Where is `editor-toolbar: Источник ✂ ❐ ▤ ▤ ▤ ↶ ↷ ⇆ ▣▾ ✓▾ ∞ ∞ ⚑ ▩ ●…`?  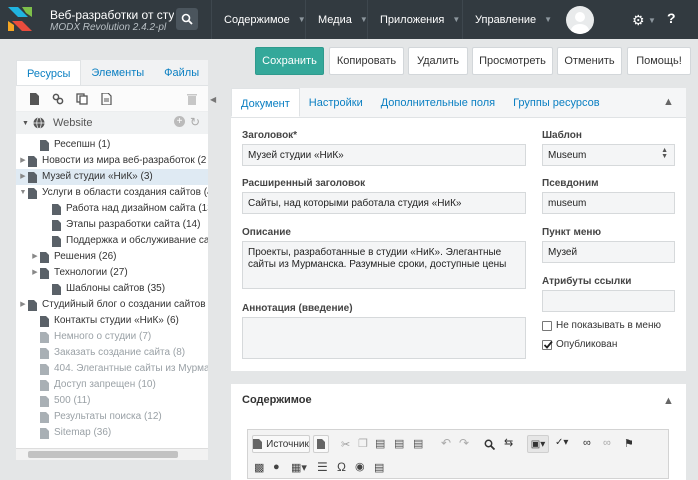 editor-toolbar: Источник ✂ ❐ ▤ ▤ ▤ ↶ ↷ ⇆ ▣▾ ✓▾ ∞ ∞ ⚑ ▩ ●… is located at coordinates (458, 454).